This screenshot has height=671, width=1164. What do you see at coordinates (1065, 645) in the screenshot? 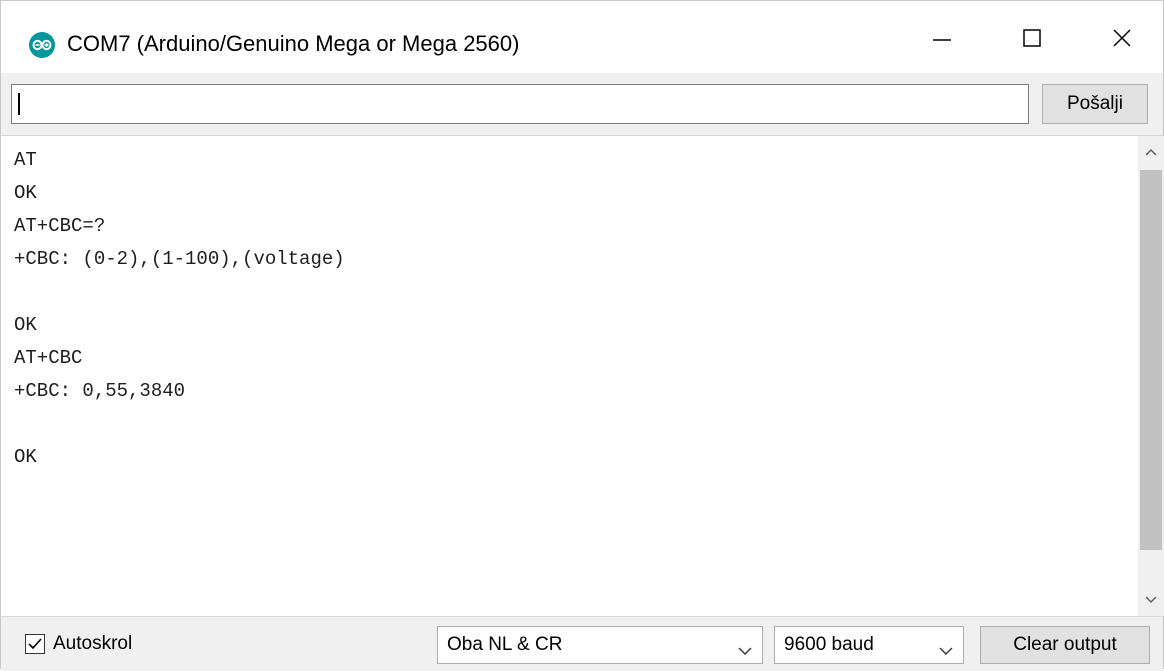
I see `clear-output-button: Clear output` at bounding box center [1065, 645].